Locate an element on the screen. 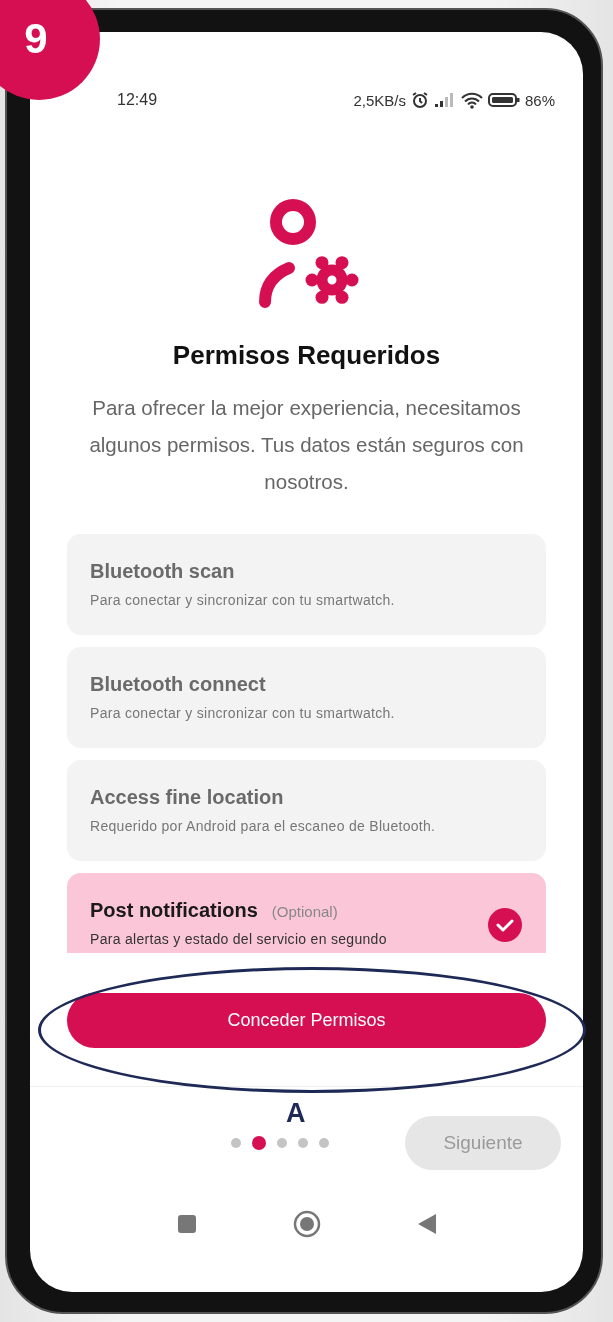 The height and width of the screenshot is (1322, 613). home-icon is located at coordinates (306, 1224).